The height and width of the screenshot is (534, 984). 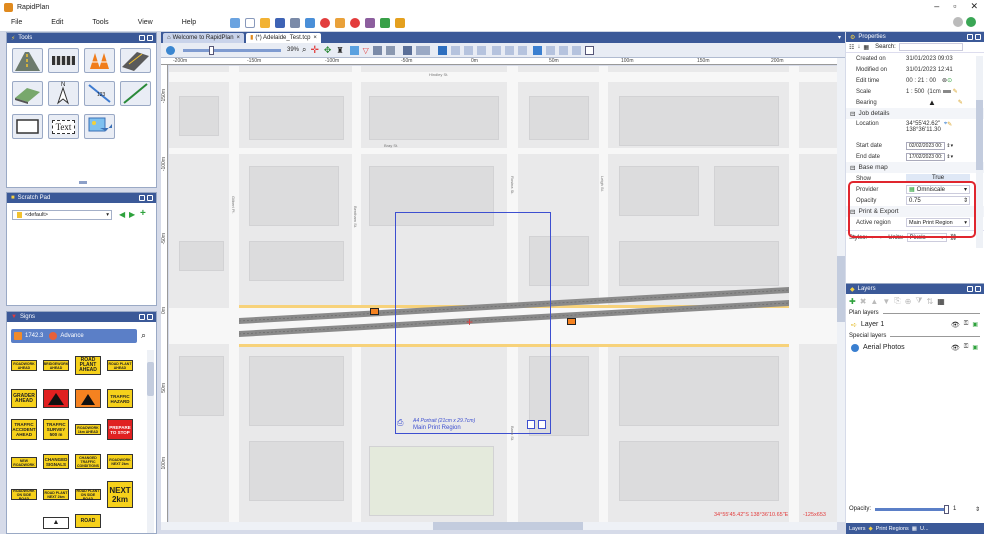 I want to click on map-vscrollbar, so click(x=841, y=290).